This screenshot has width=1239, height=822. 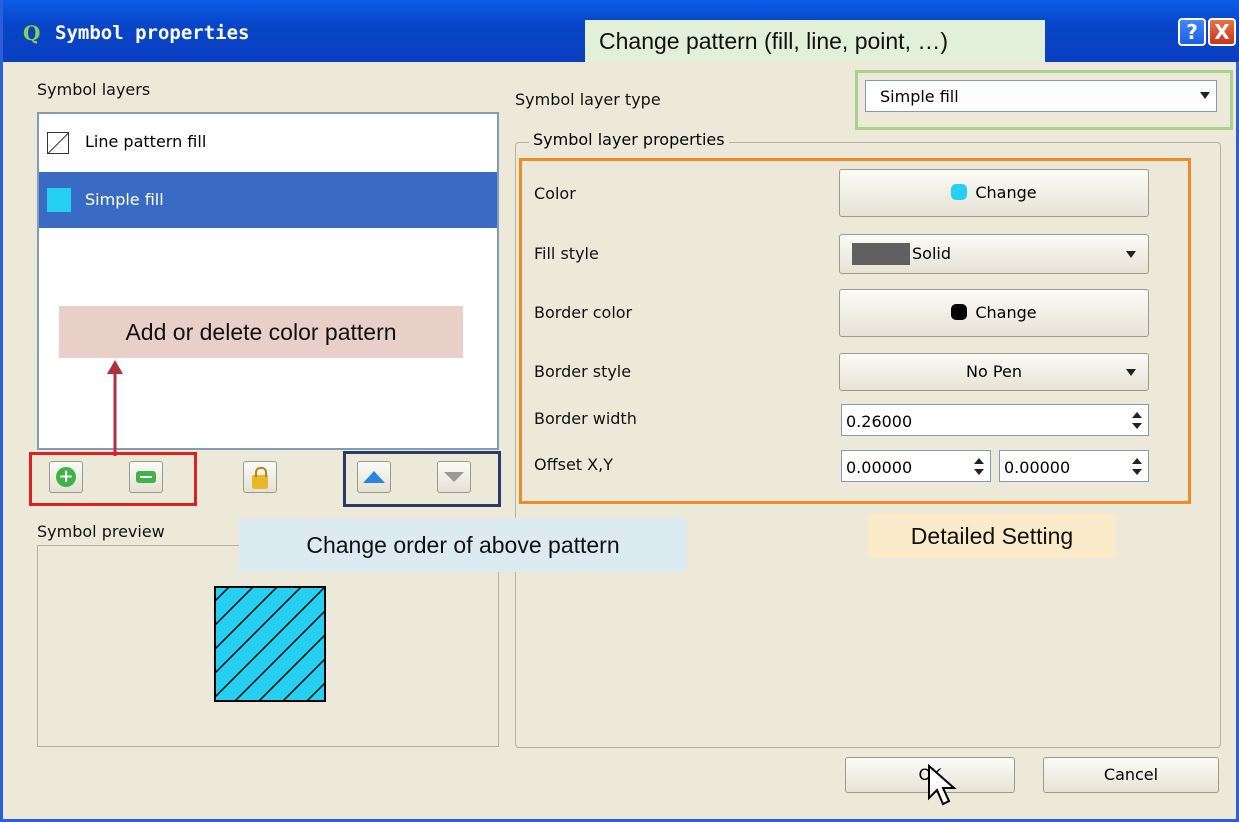 I want to click on help-button: ?, so click(x=1192, y=32).